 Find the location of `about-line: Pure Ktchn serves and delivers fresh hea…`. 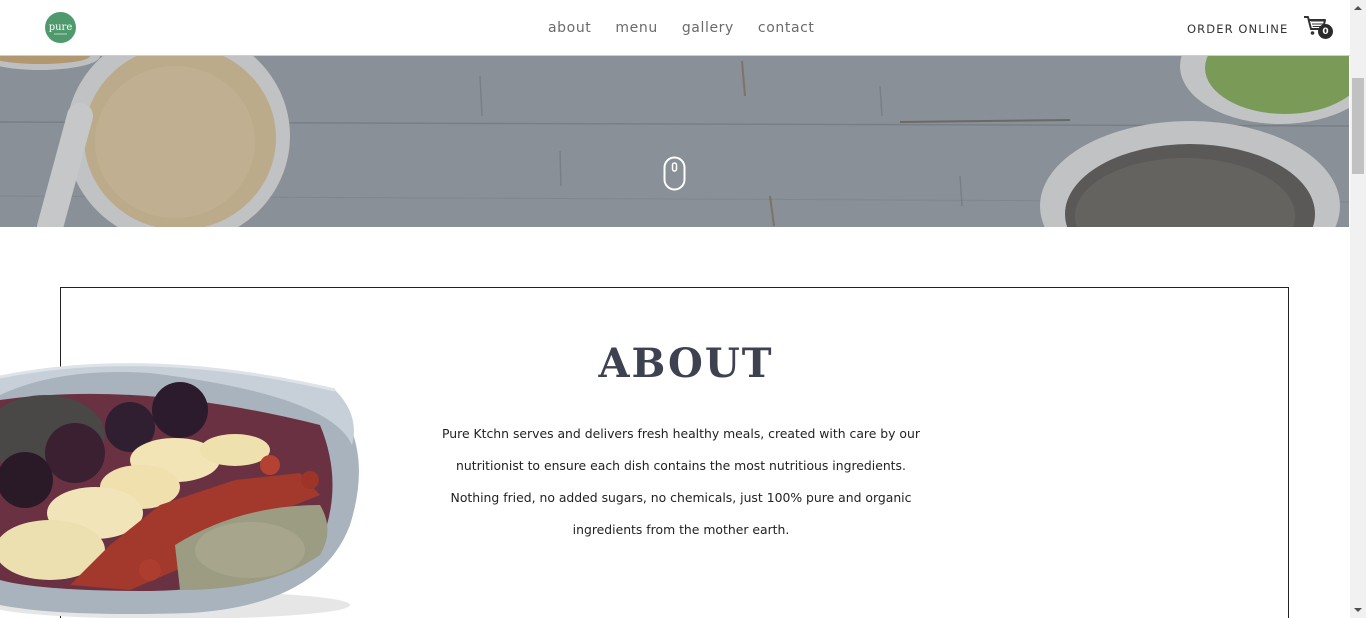

about-line: Pure Ktchn serves and delivers fresh hea… is located at coordinates (681, 433).